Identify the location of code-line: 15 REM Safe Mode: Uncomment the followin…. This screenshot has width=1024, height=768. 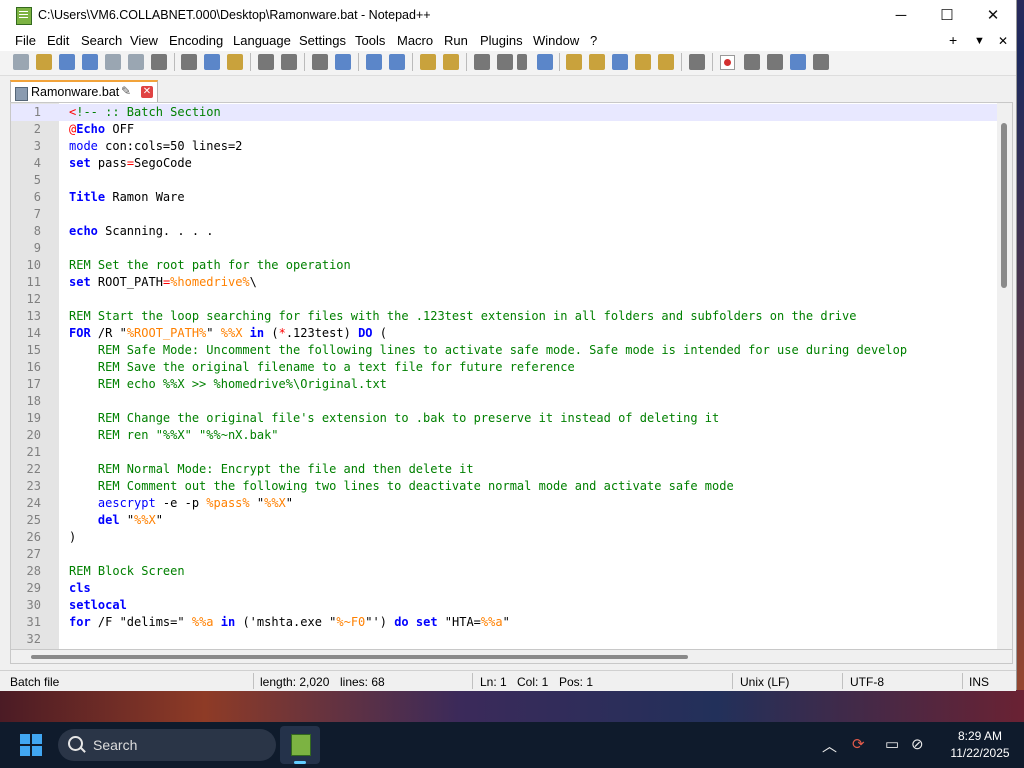
(504, 350).